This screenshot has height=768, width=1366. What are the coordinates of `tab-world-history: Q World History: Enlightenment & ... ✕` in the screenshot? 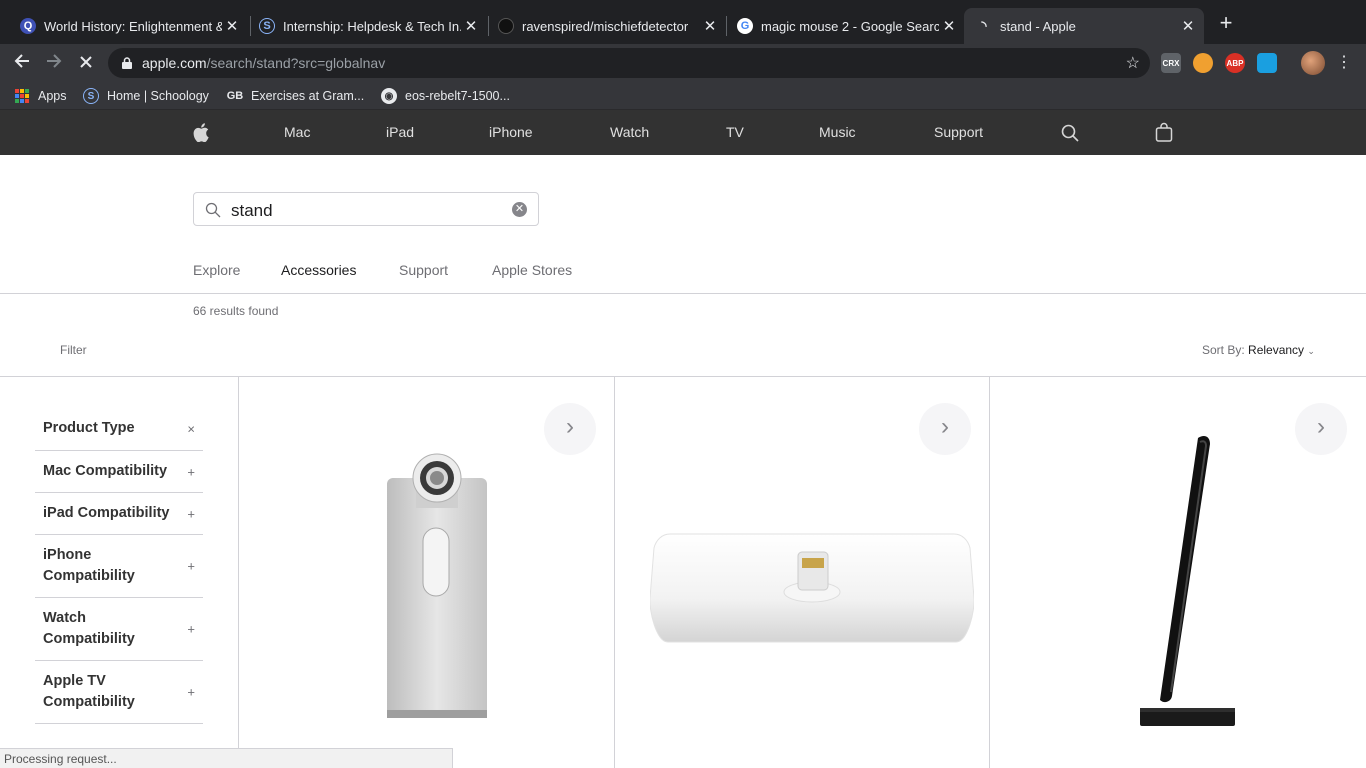 It's located at (128, 26).